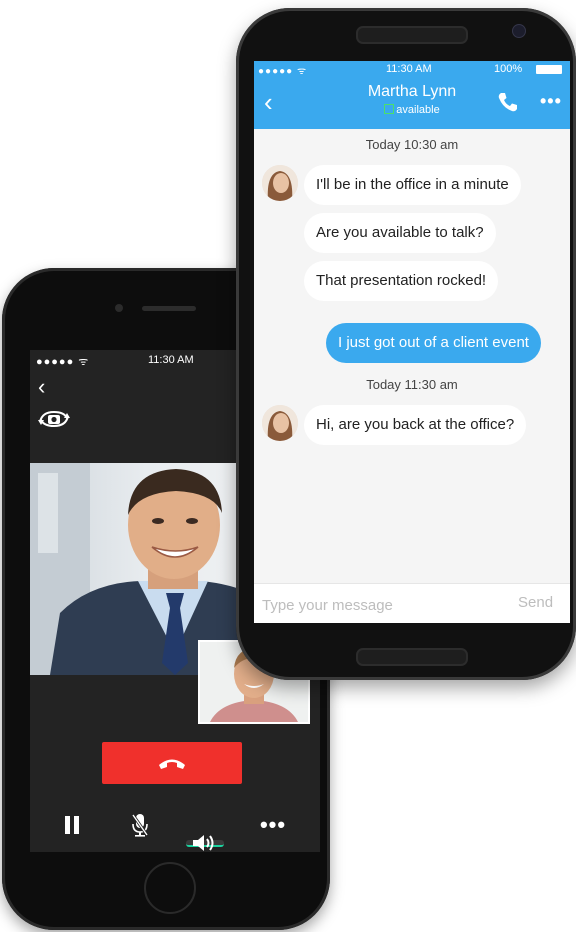  Describe the element at coordinates (273, 825) in the screenshot. I see `more-options-button: •••` at that location.